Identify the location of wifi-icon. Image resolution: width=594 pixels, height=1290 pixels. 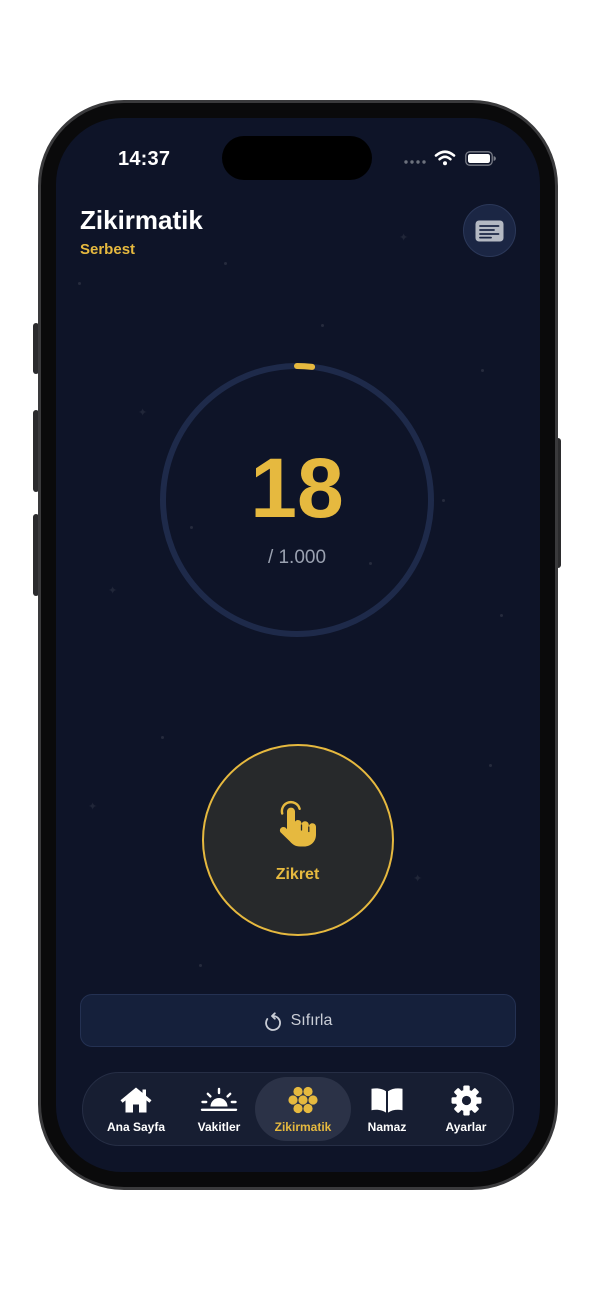
(445, 158).